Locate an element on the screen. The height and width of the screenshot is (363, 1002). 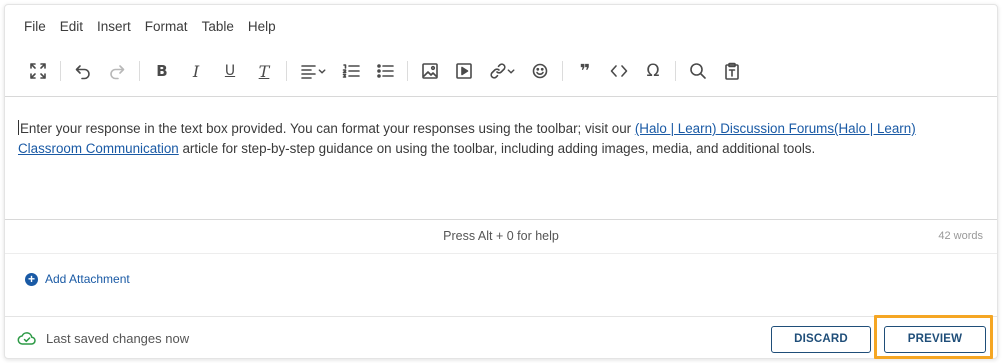
menu-format: Format is located at coordinates (166, 27).